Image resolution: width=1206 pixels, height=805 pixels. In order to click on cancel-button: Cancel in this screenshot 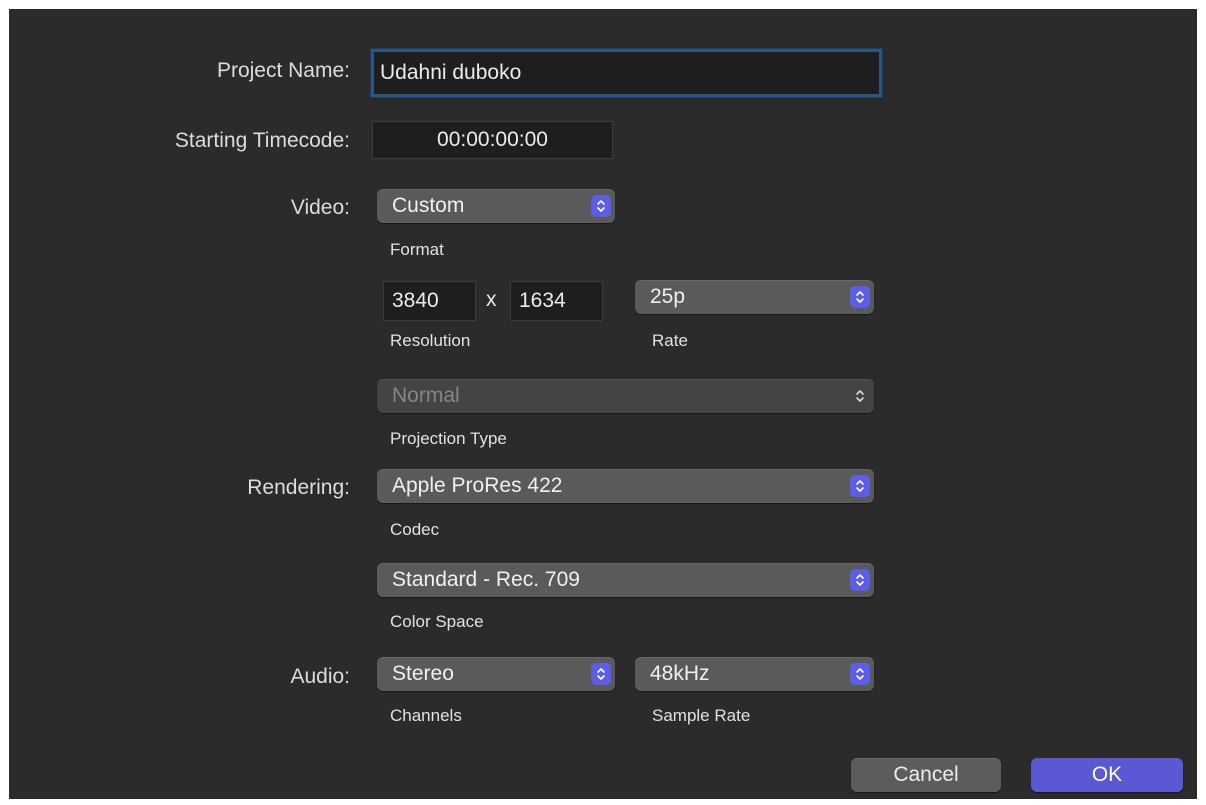, I will do `click(926, 775)`.